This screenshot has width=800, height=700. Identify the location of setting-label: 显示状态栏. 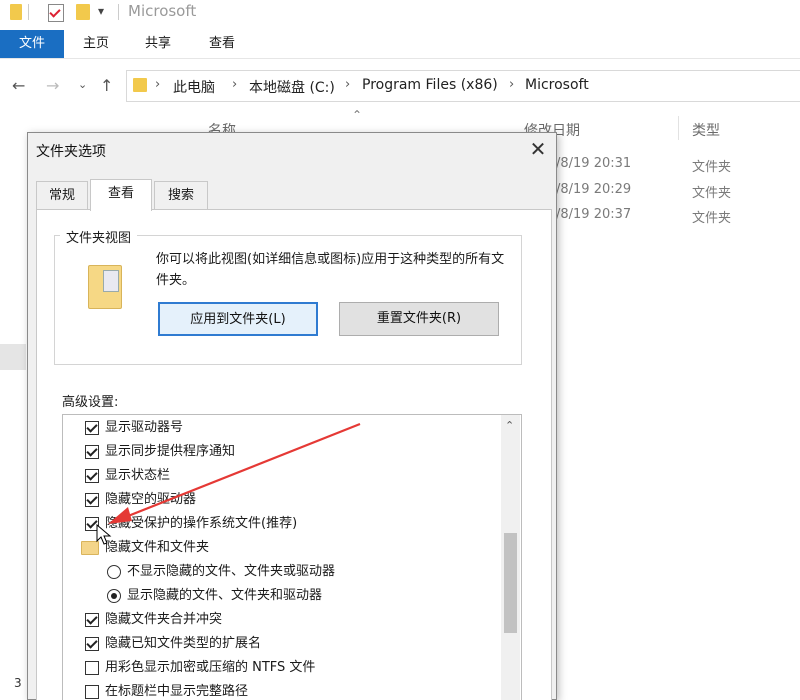
(138, 475).